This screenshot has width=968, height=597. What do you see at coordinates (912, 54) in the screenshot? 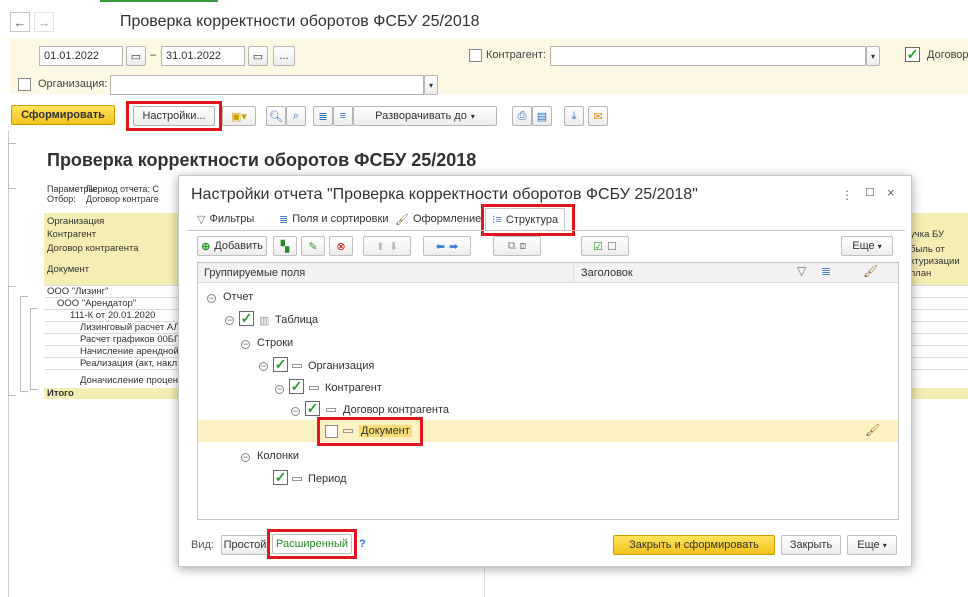
I see `contract-checkbox: ✓` at bounding box center [912, 54].